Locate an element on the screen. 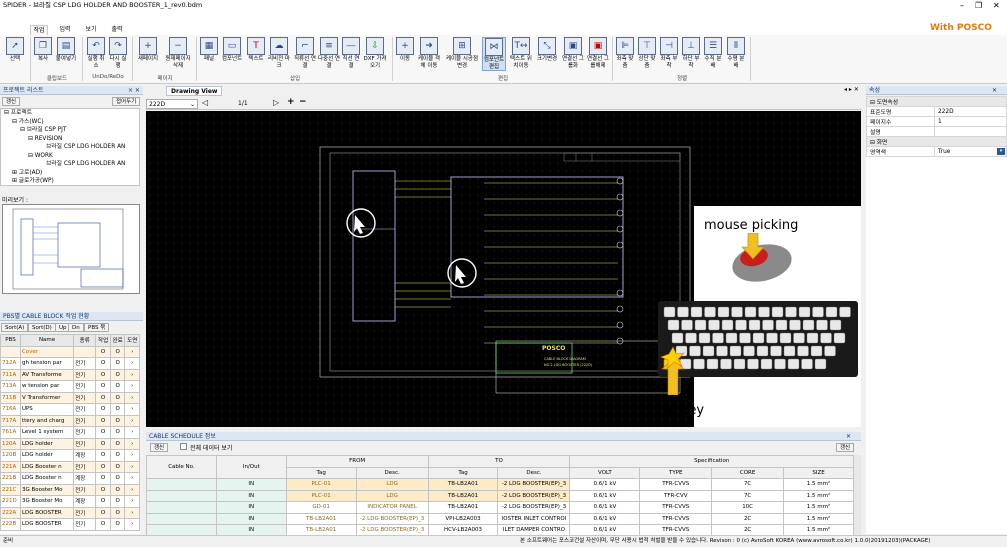 This screenshot has height=547, width=1007. pbs-group-button: PBS 묶 is located at coordinates (97, 327).